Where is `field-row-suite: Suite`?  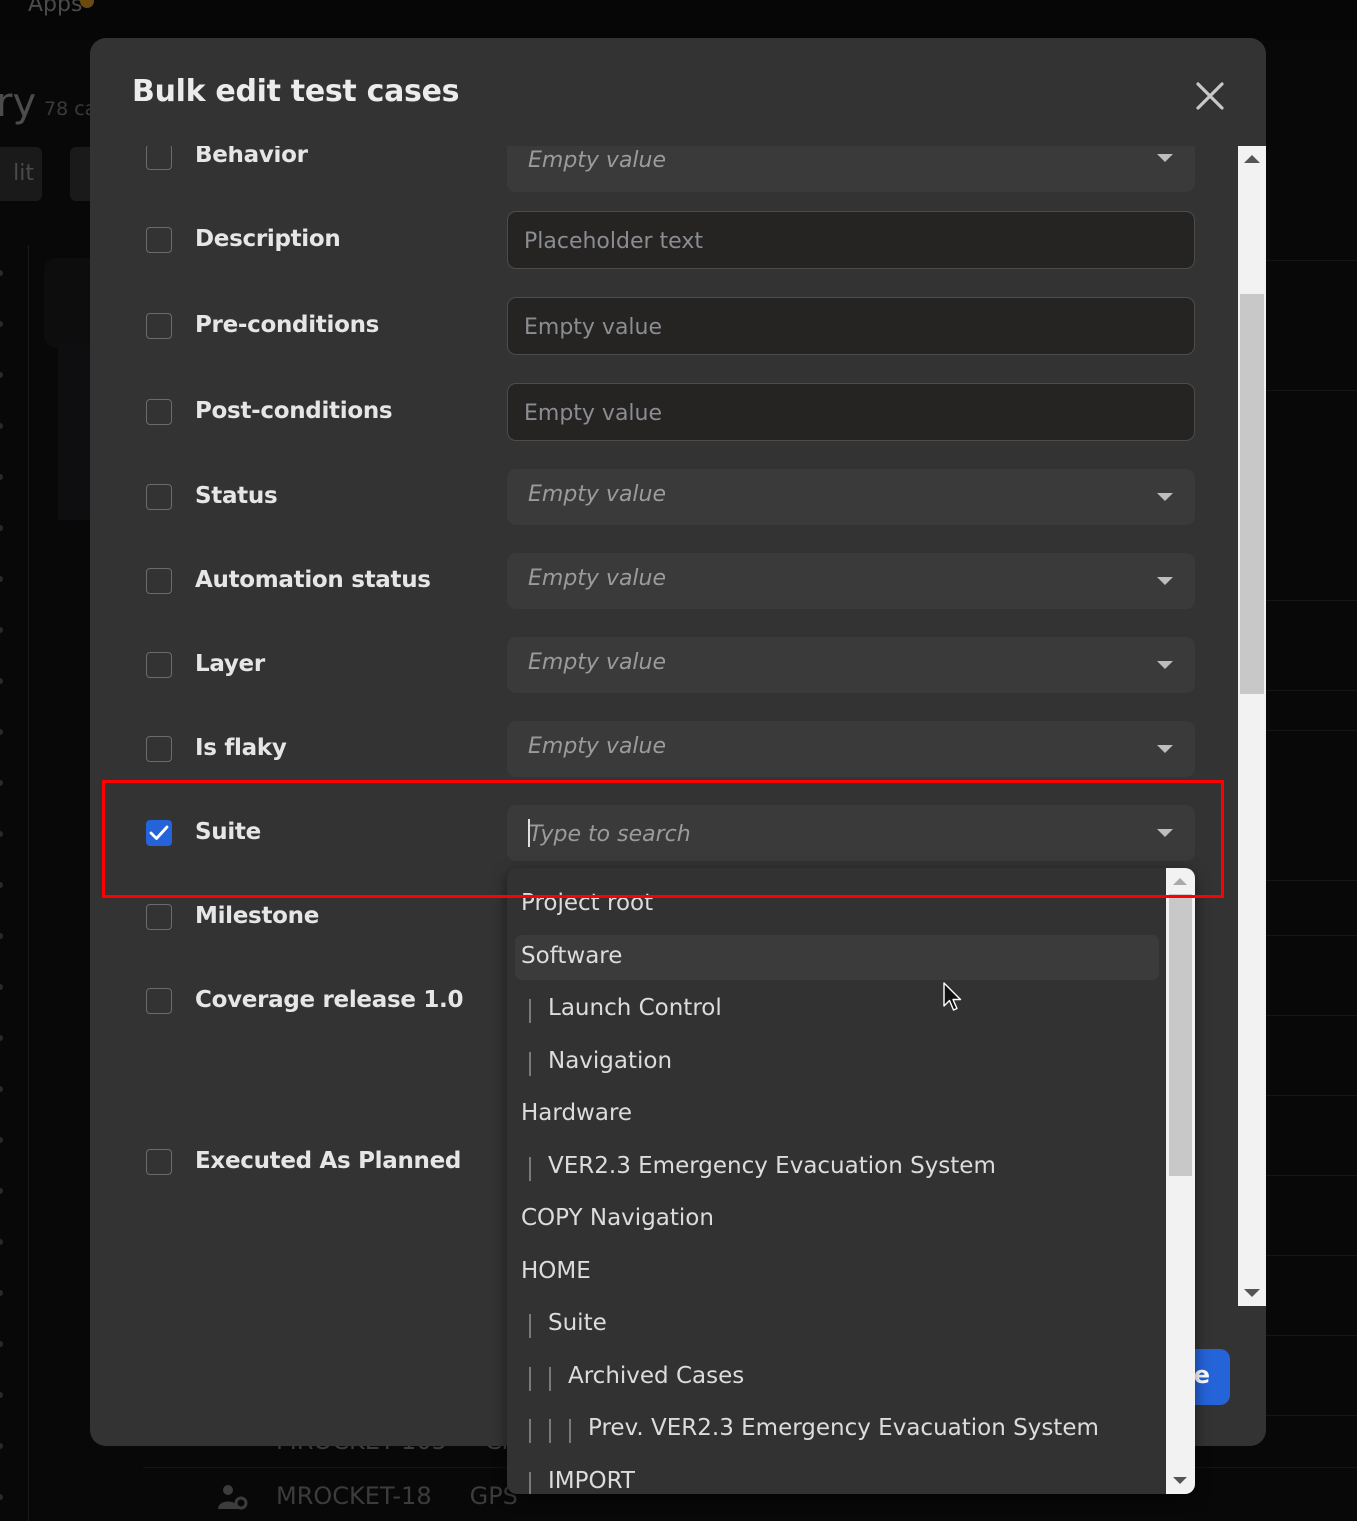 field-row-suite: Suite is located at coordinates (664, 835).